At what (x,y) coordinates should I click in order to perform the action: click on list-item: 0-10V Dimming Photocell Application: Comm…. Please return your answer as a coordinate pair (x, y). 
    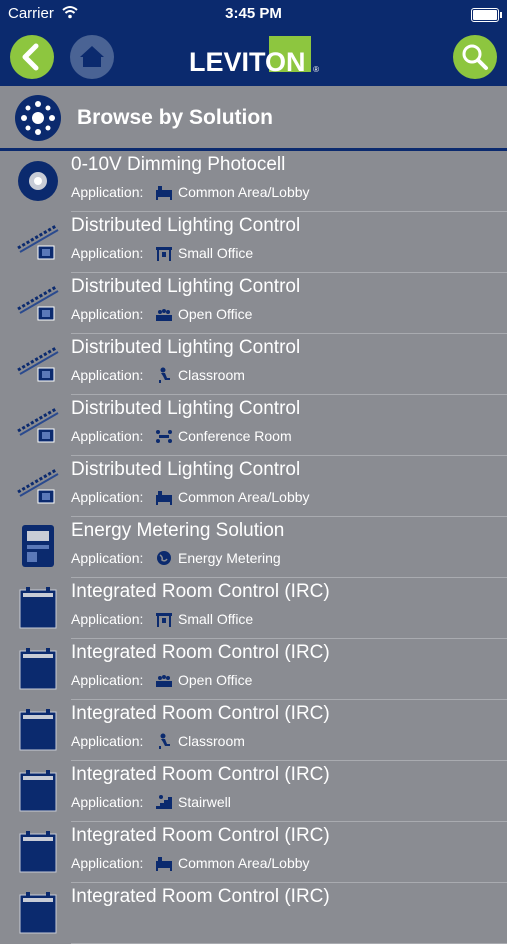
    Looking at the image, I should click on (253, 181).